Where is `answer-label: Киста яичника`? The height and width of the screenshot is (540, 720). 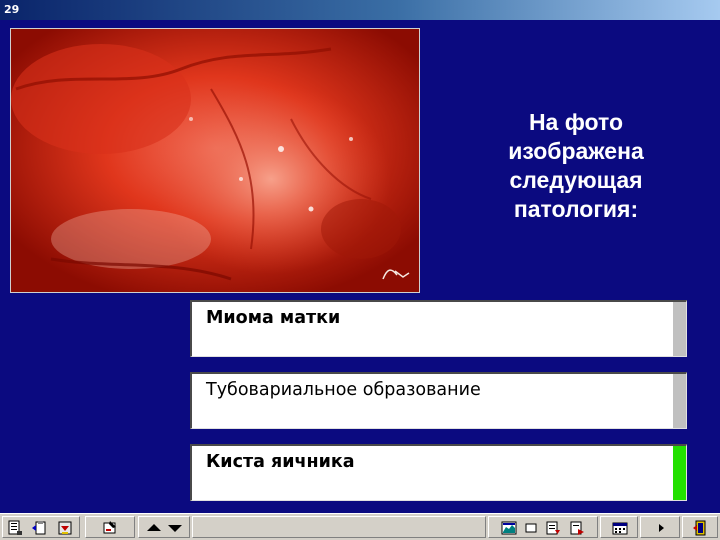
answer-label: Киста яичника is located at coordinates (280, 462).